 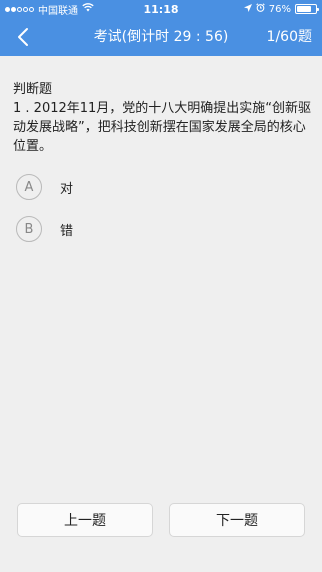 I want to click on status-right: 76%, so click(x=281, y=9).